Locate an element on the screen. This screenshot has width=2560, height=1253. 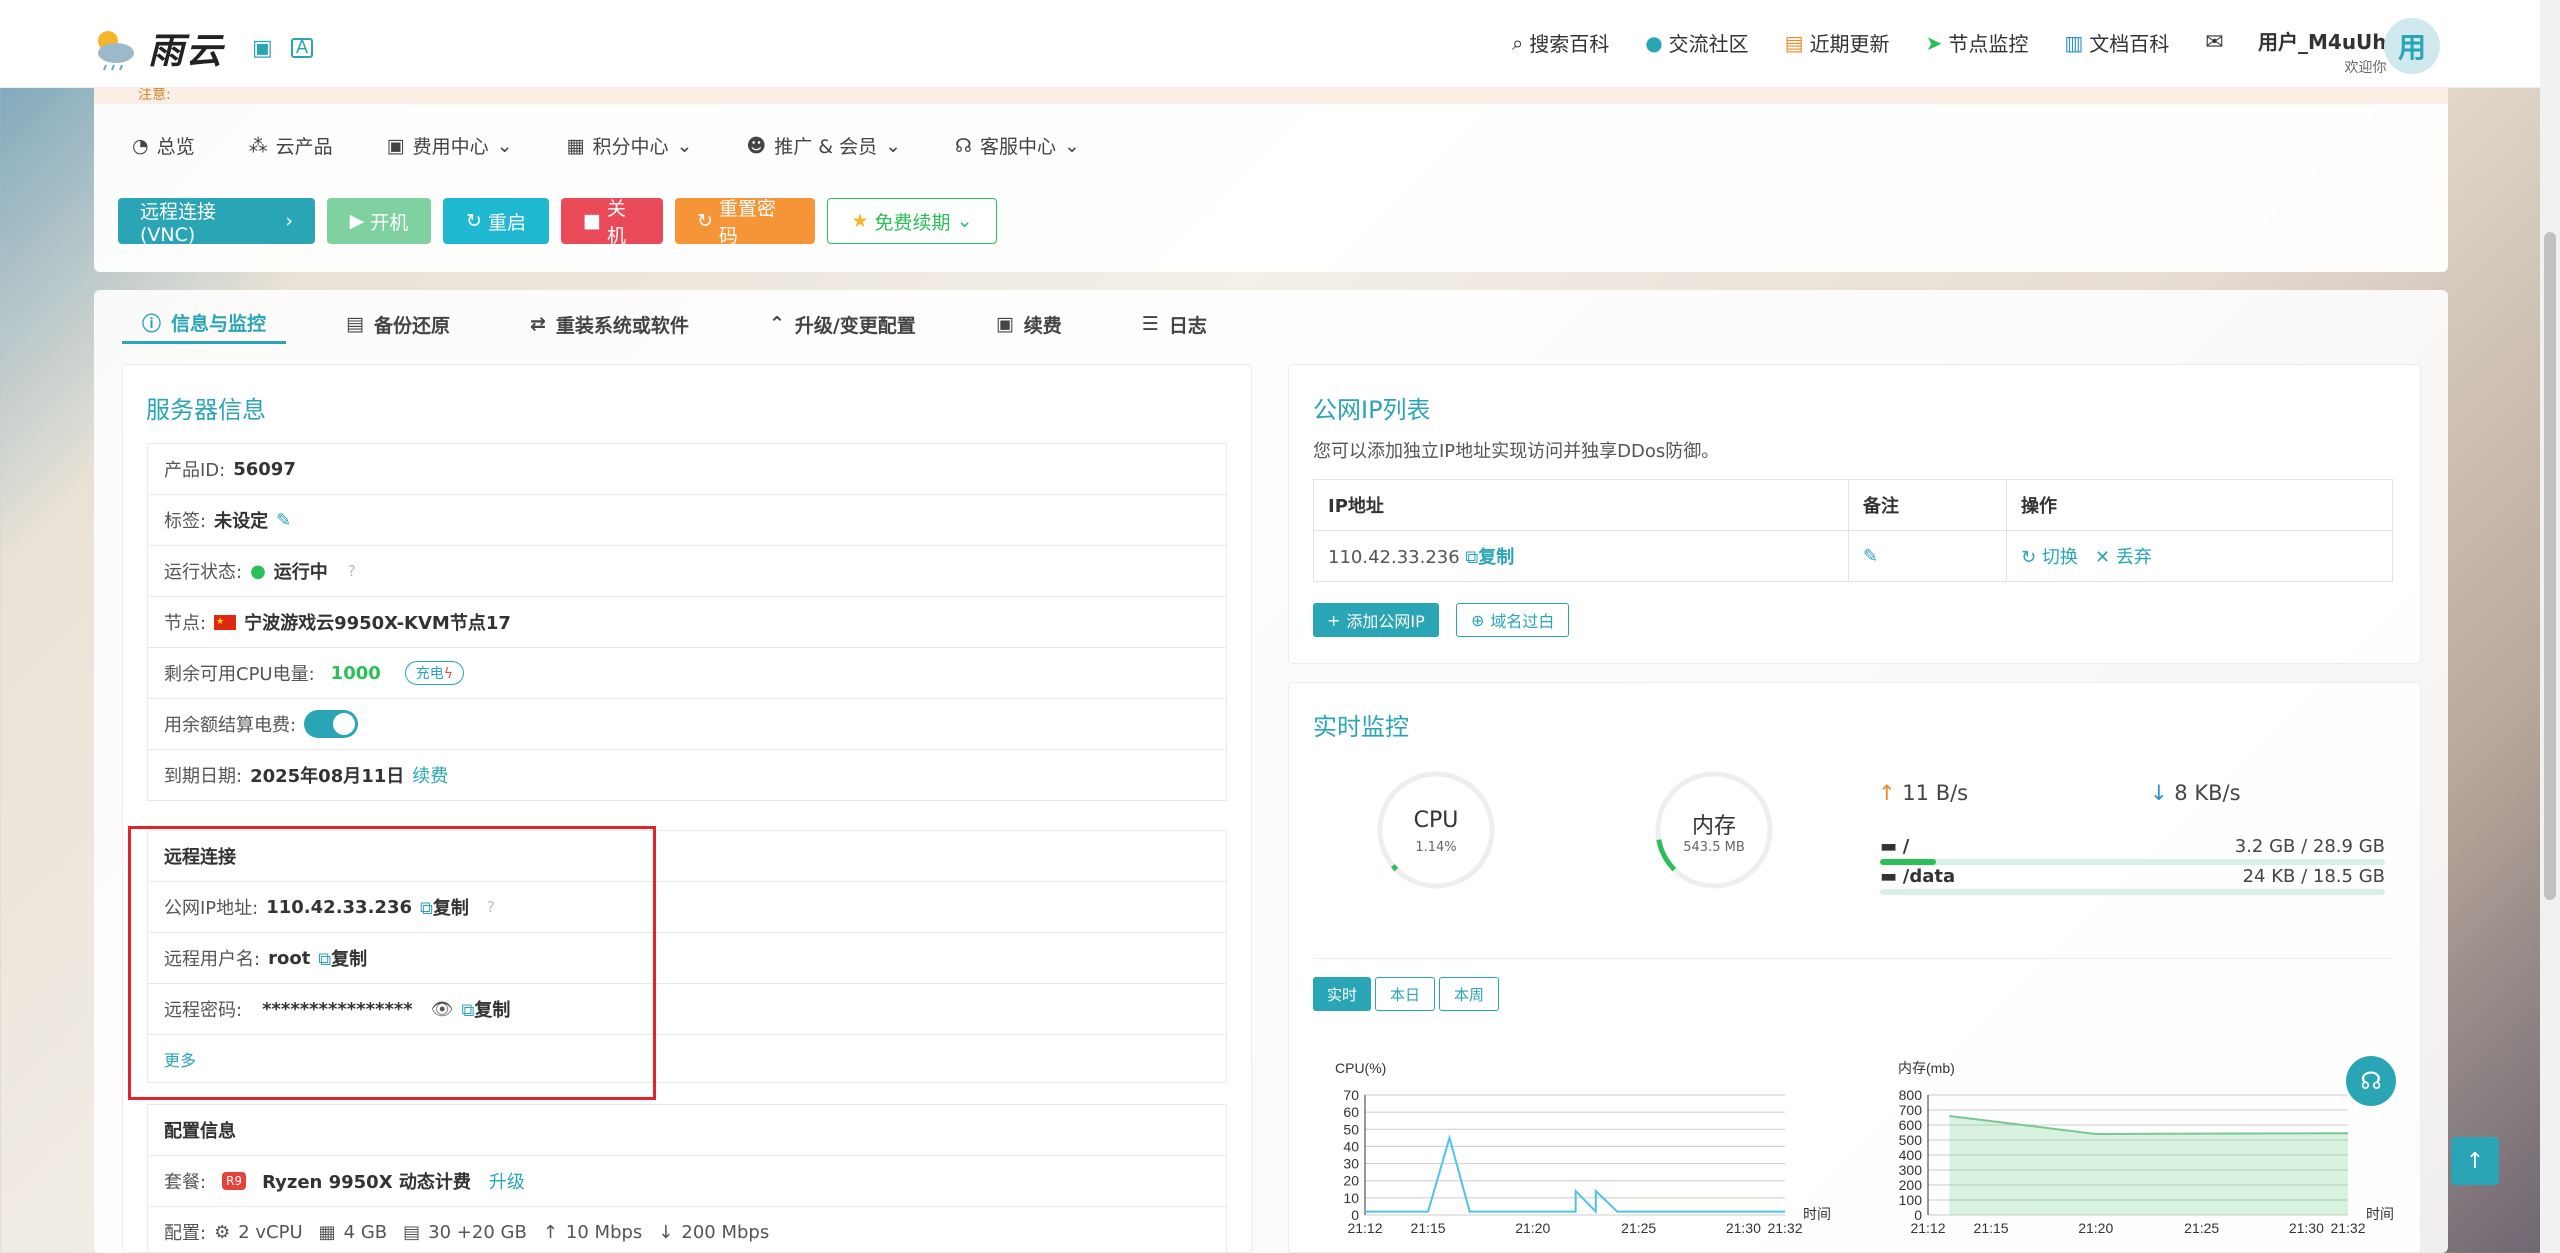
reset-password-button: ↻ 重置密码 is located at coordinates (745, 222).